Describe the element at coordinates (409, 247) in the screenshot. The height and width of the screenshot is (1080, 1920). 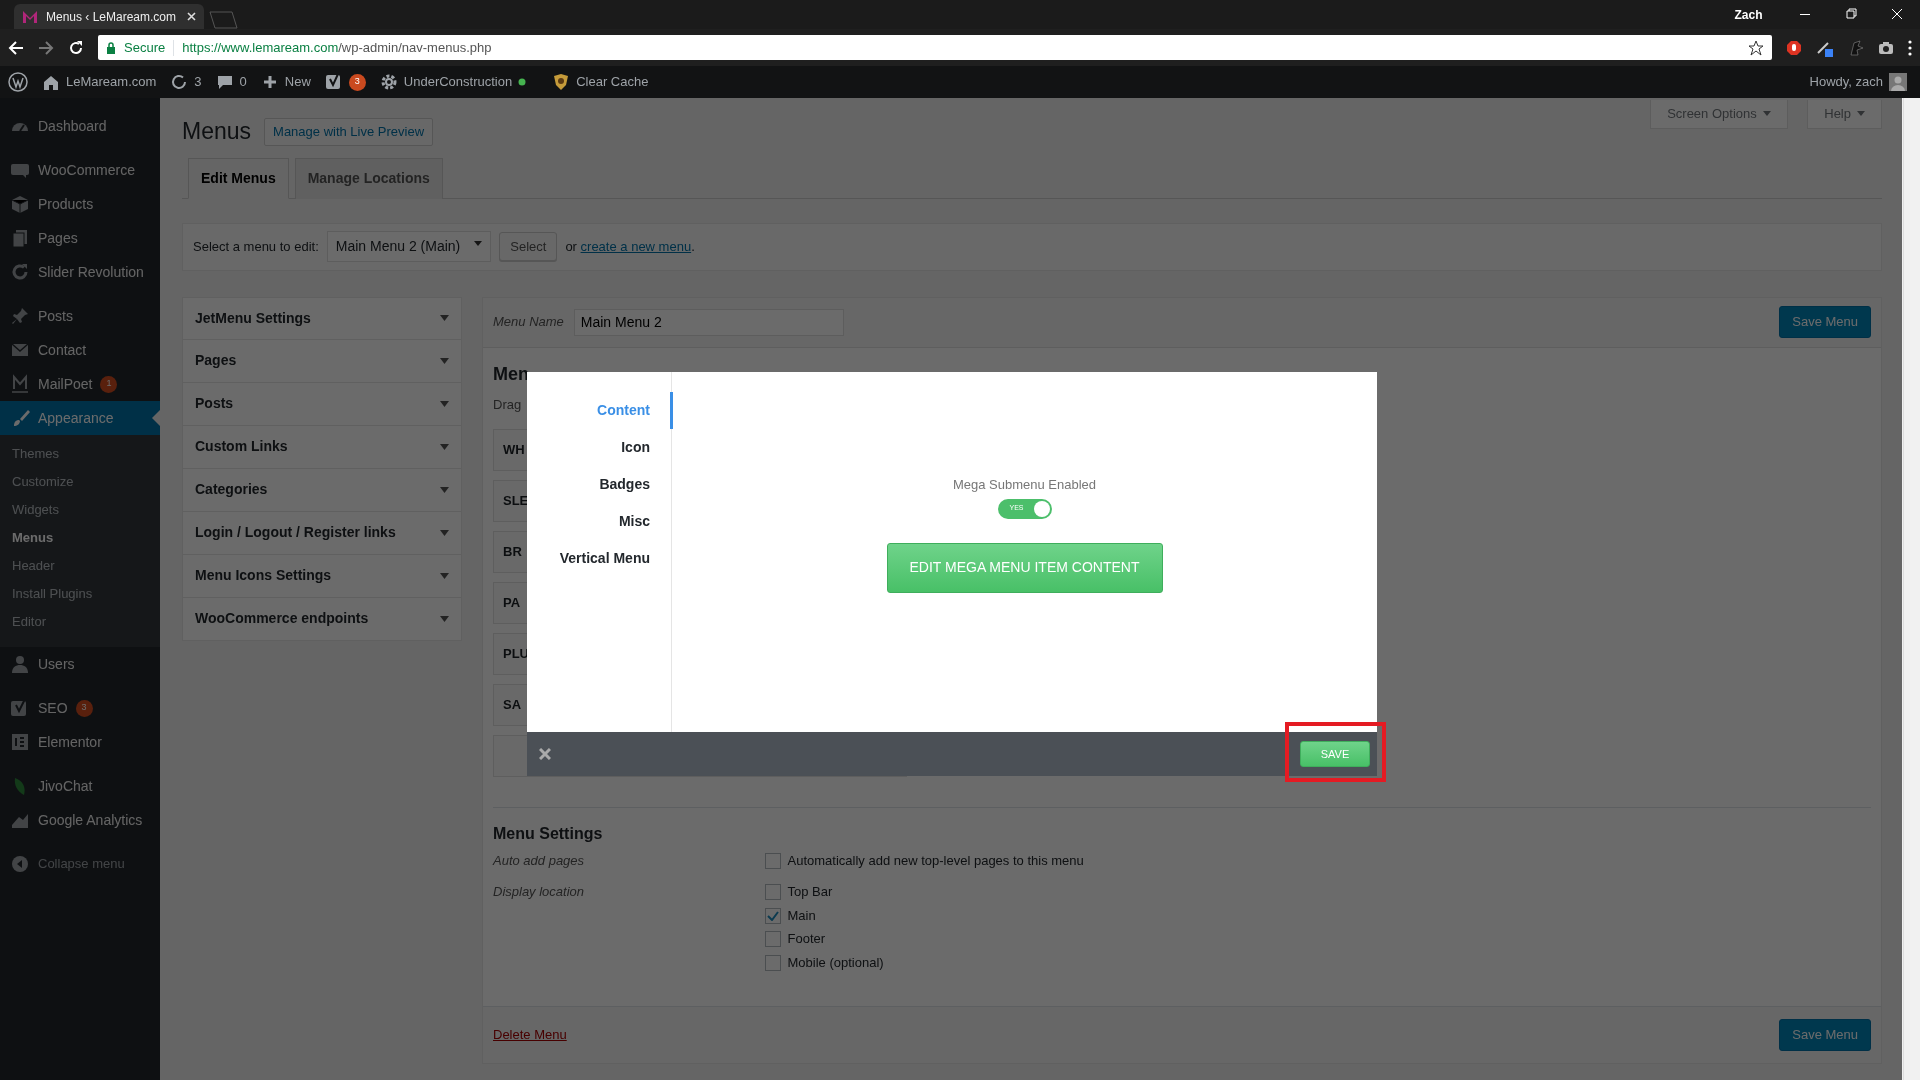
I see `menu-dropdown: Main Menu 2 (Main)` at that location.